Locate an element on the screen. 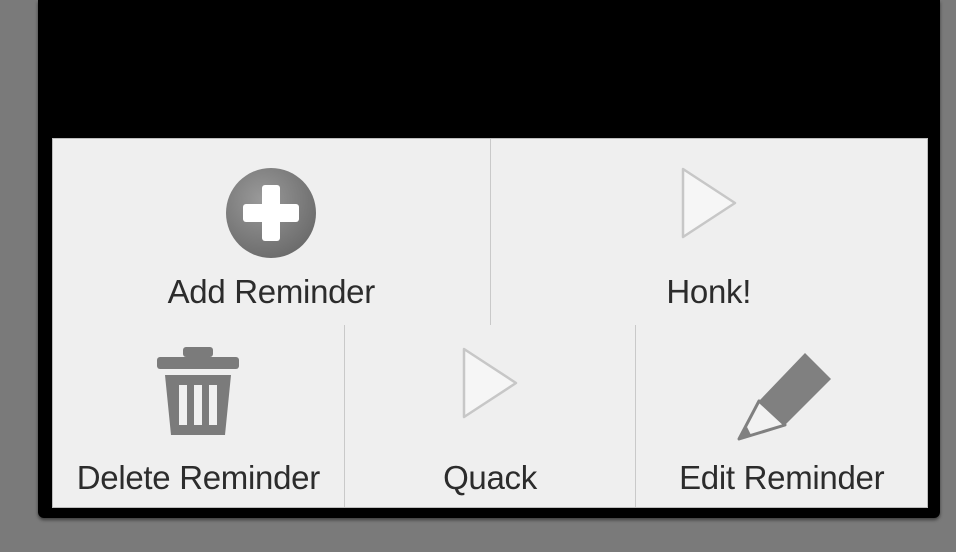  plus-circle-icon is located at coordinates (271, 213).